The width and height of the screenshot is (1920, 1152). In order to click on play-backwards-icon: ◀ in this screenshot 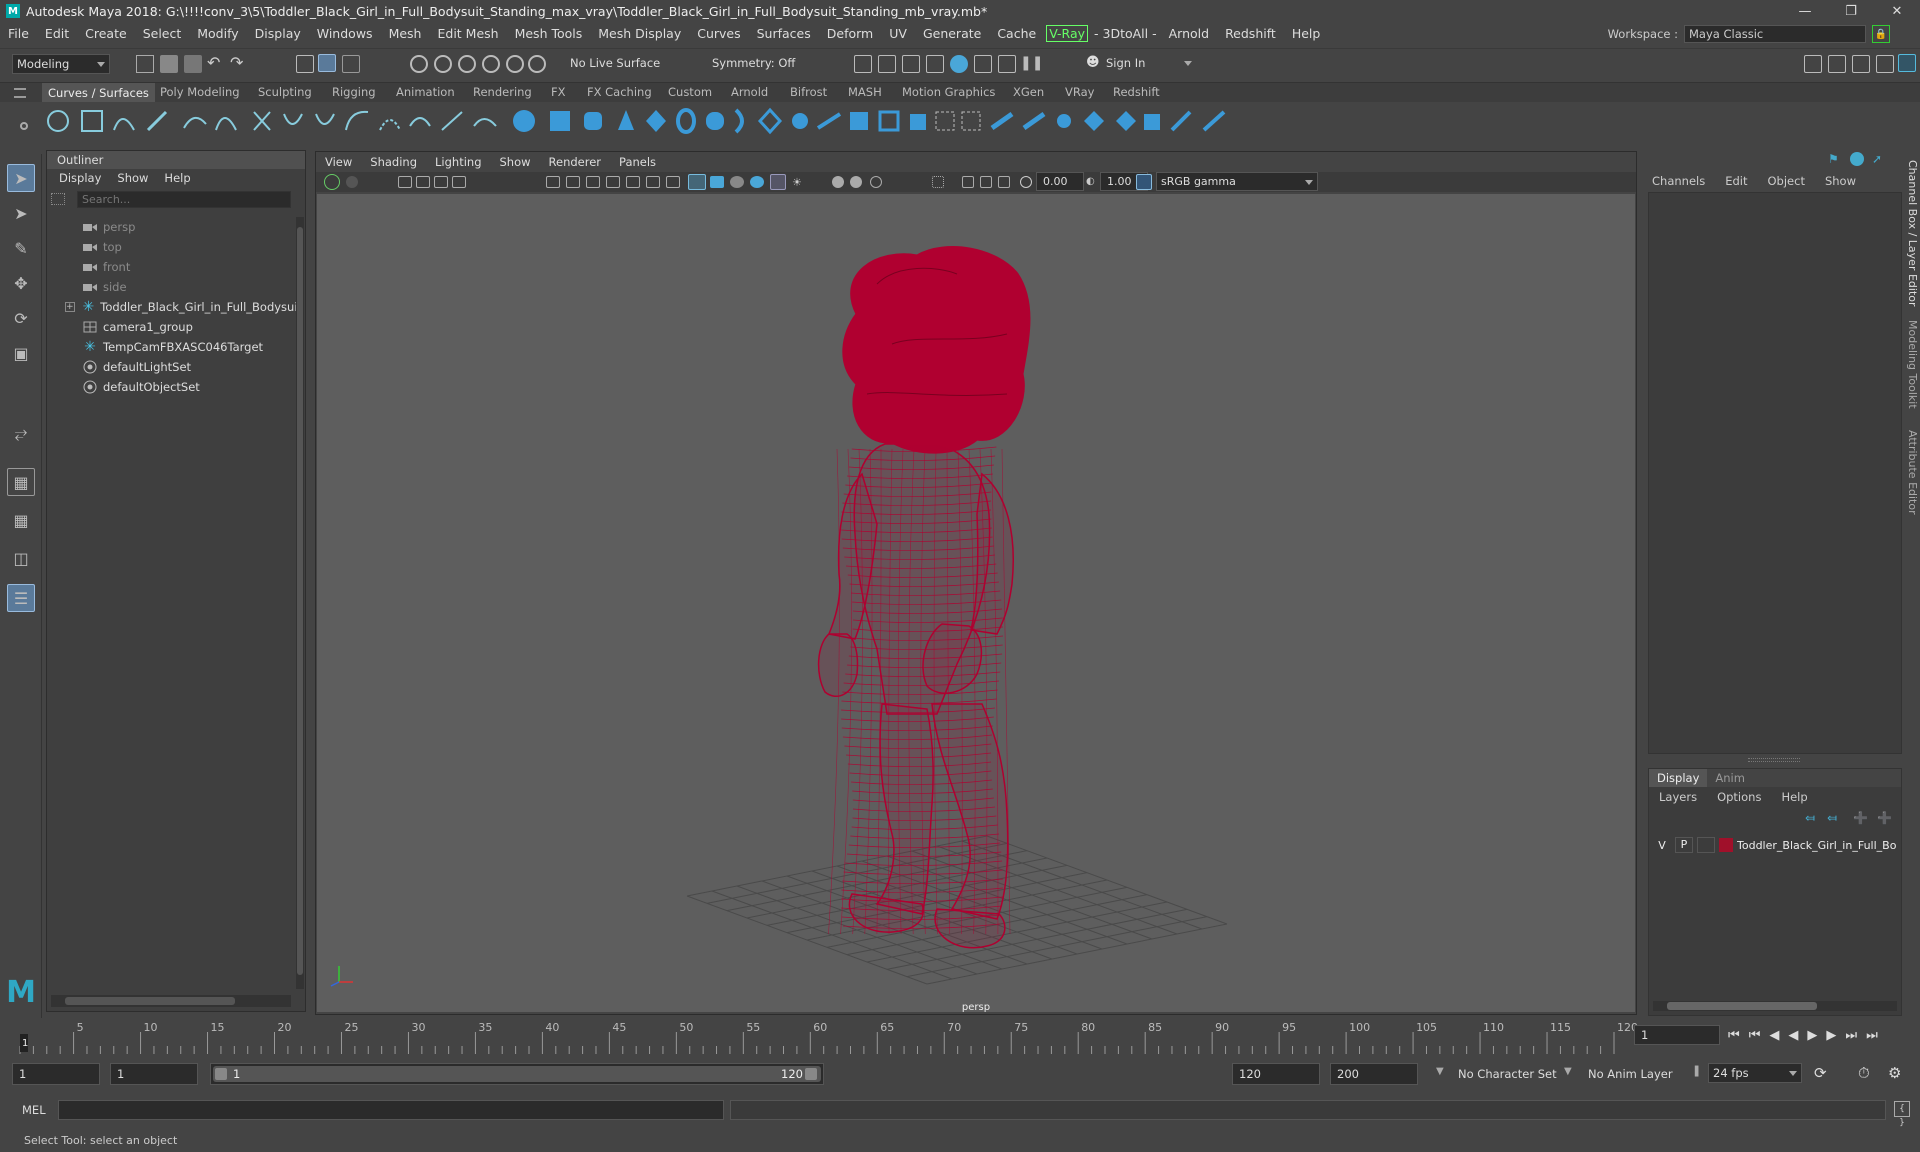, I will do `click(1793, 1035)`.